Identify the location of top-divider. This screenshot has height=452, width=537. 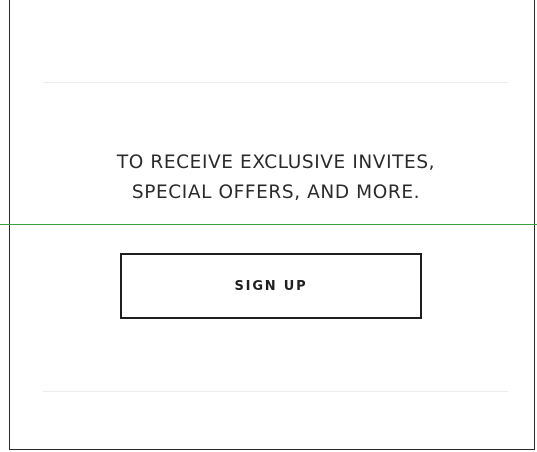
(275, 82).